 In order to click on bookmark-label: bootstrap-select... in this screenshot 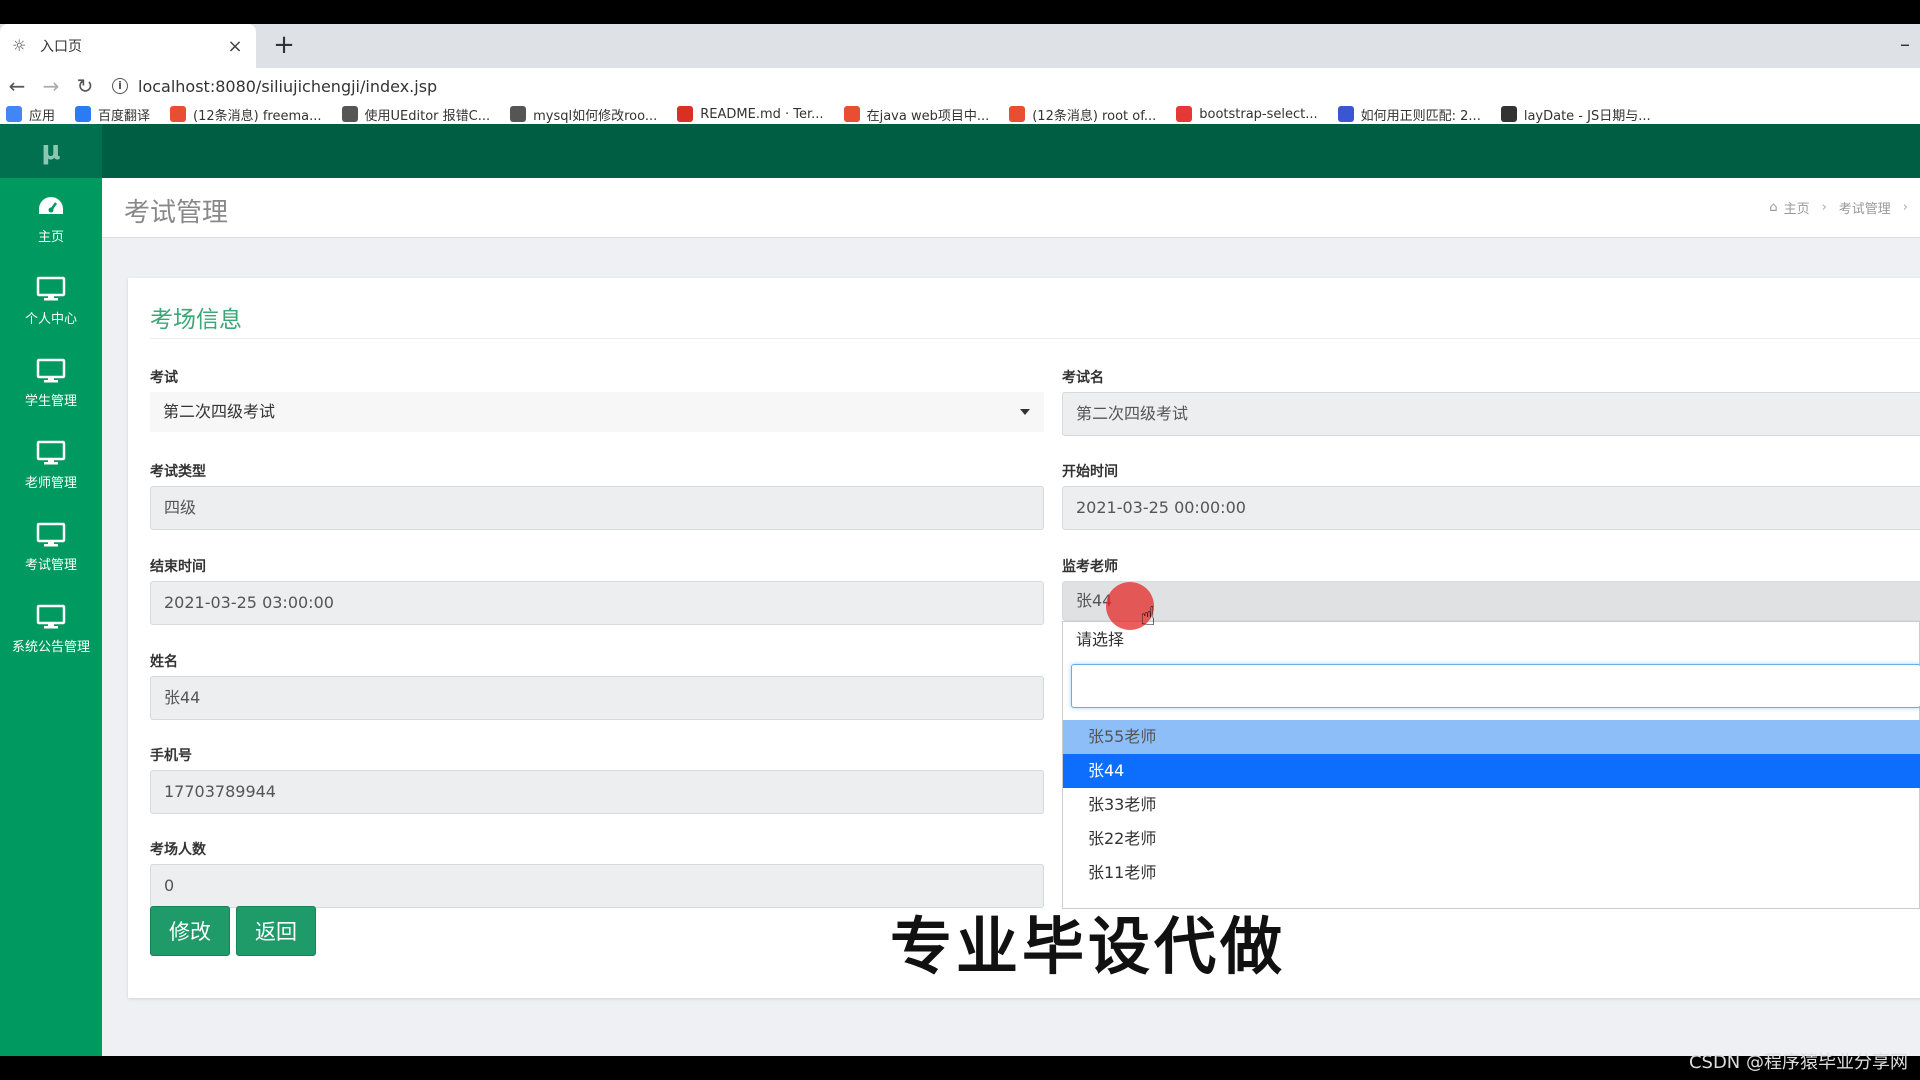, I will do `click(1258, 114)`.